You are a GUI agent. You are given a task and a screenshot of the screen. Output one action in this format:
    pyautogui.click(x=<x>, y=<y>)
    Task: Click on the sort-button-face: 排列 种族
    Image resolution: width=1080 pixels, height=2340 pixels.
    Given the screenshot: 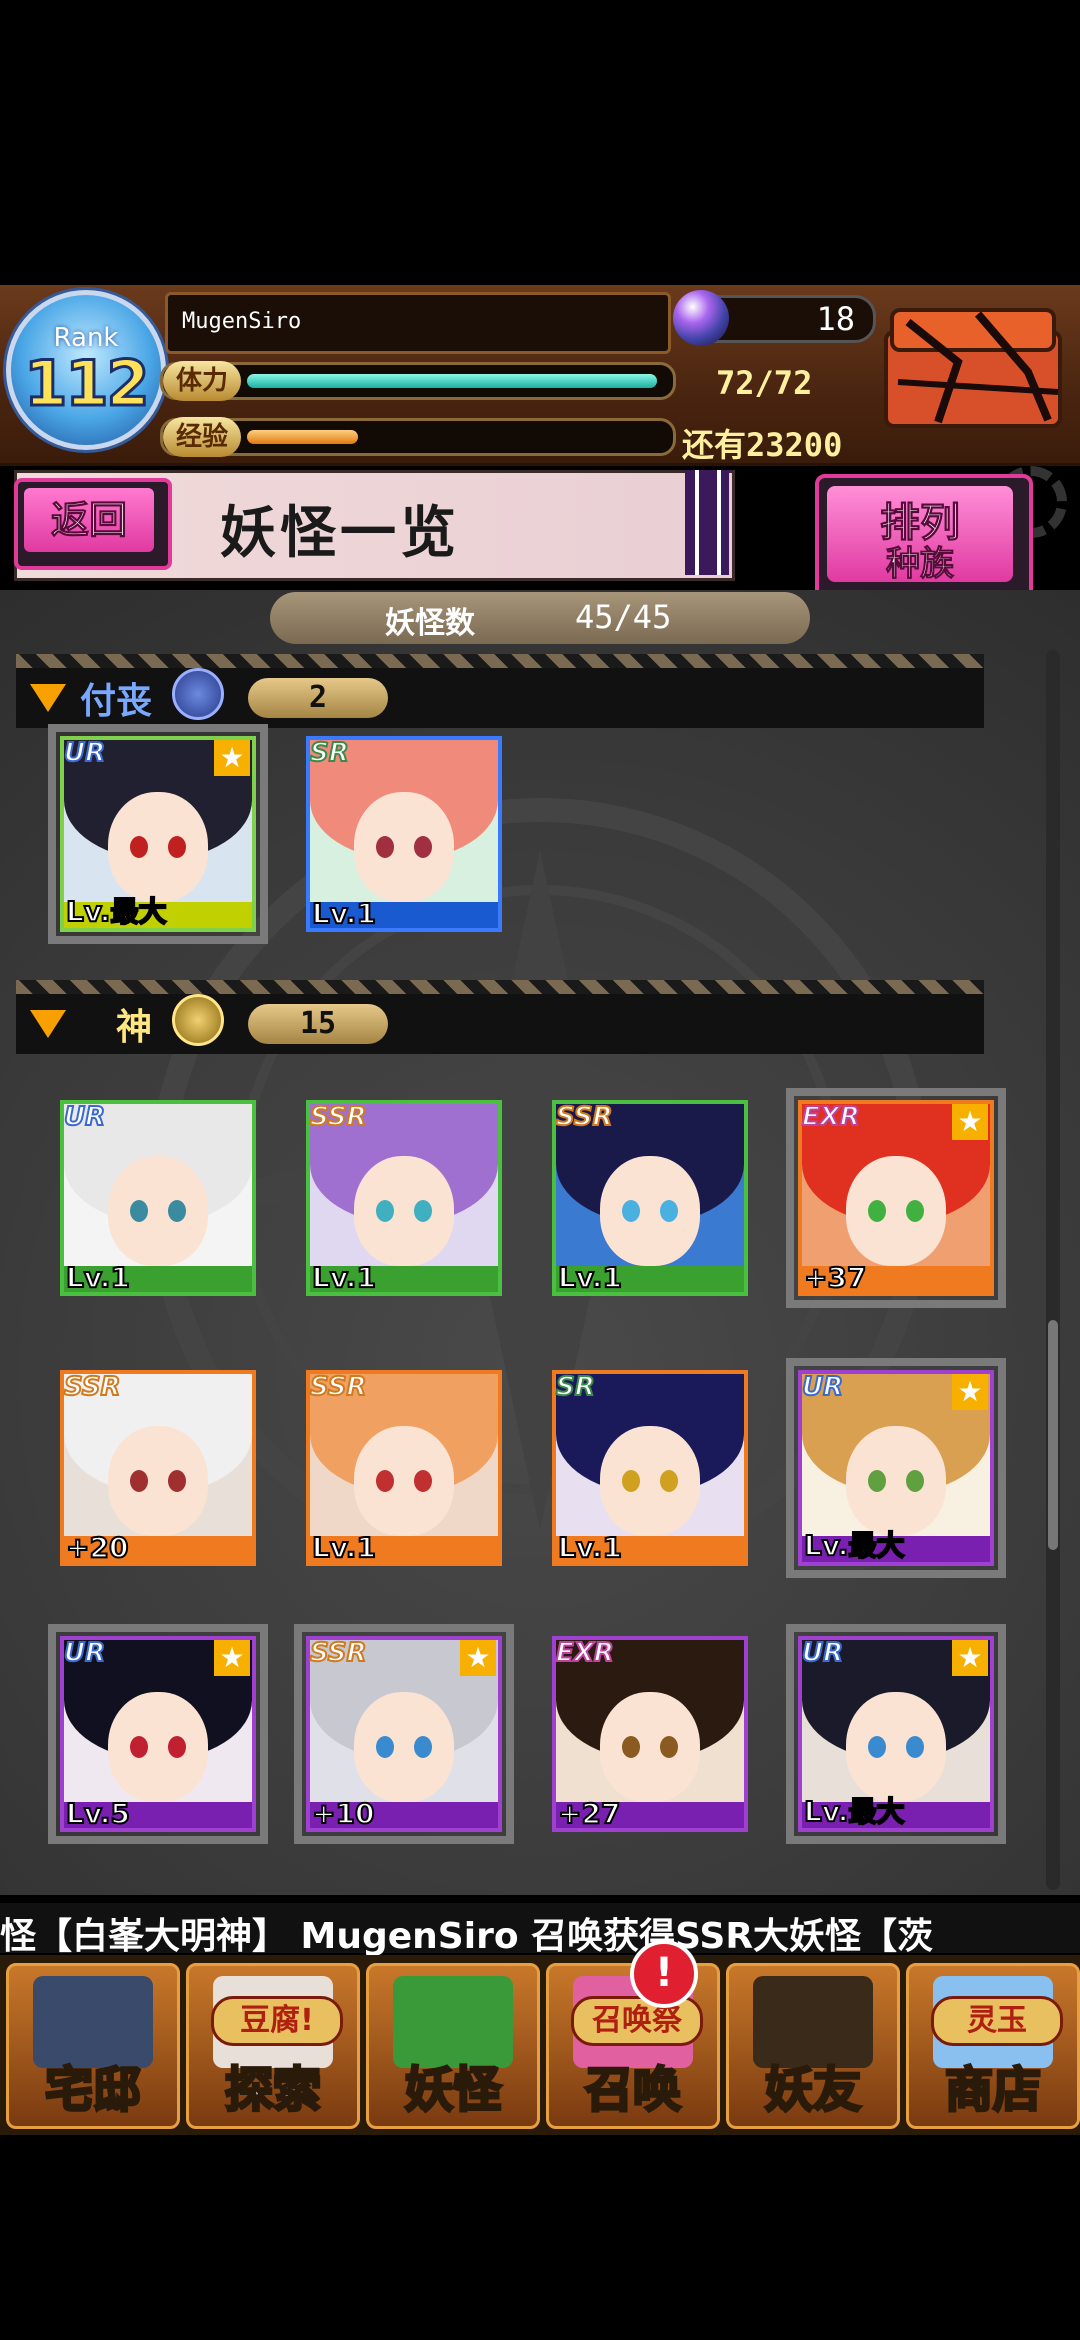 What is the action you would take?
    pyautogui.click(x=920, y=535)
    